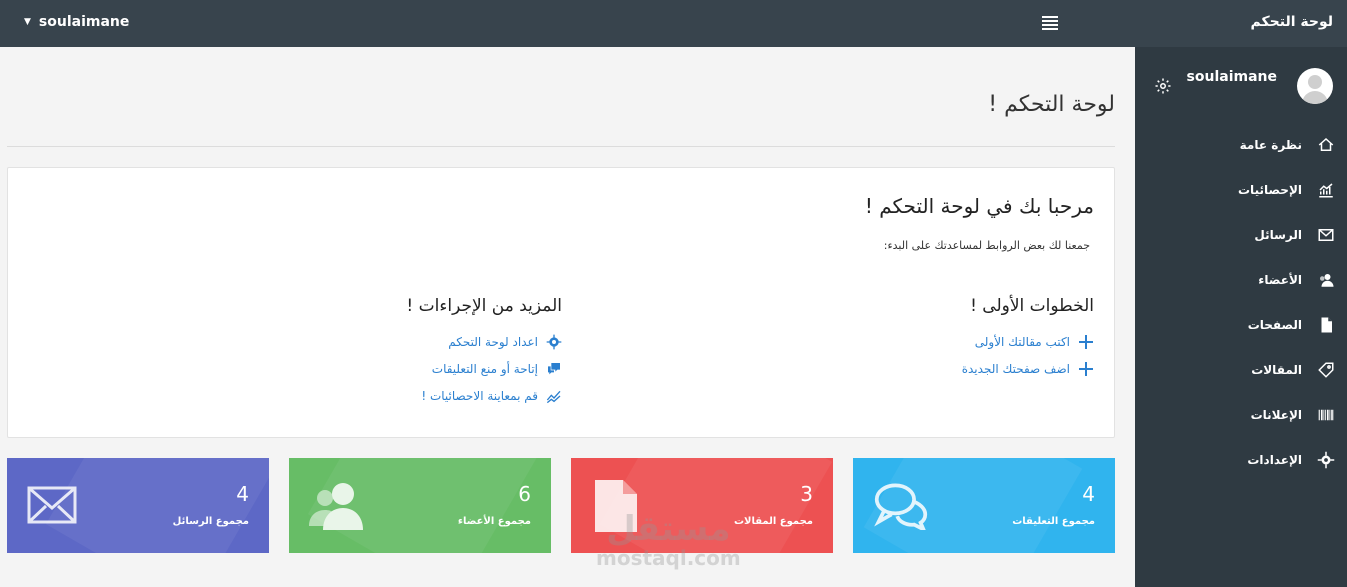  I want to click on trend-icon, so click(553, 397).